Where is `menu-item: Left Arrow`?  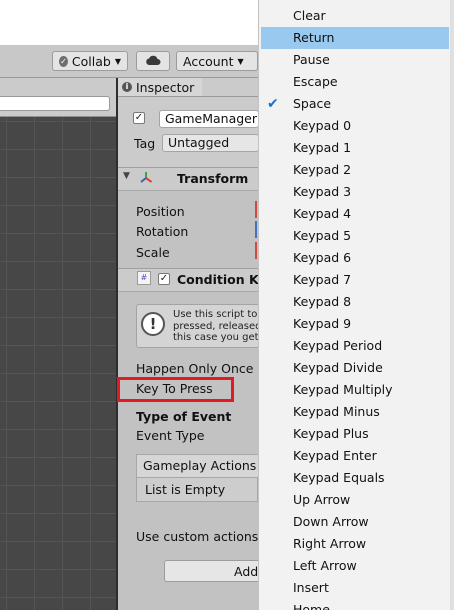 menu-item: Left Arrow is located at coordinates (355, 566).